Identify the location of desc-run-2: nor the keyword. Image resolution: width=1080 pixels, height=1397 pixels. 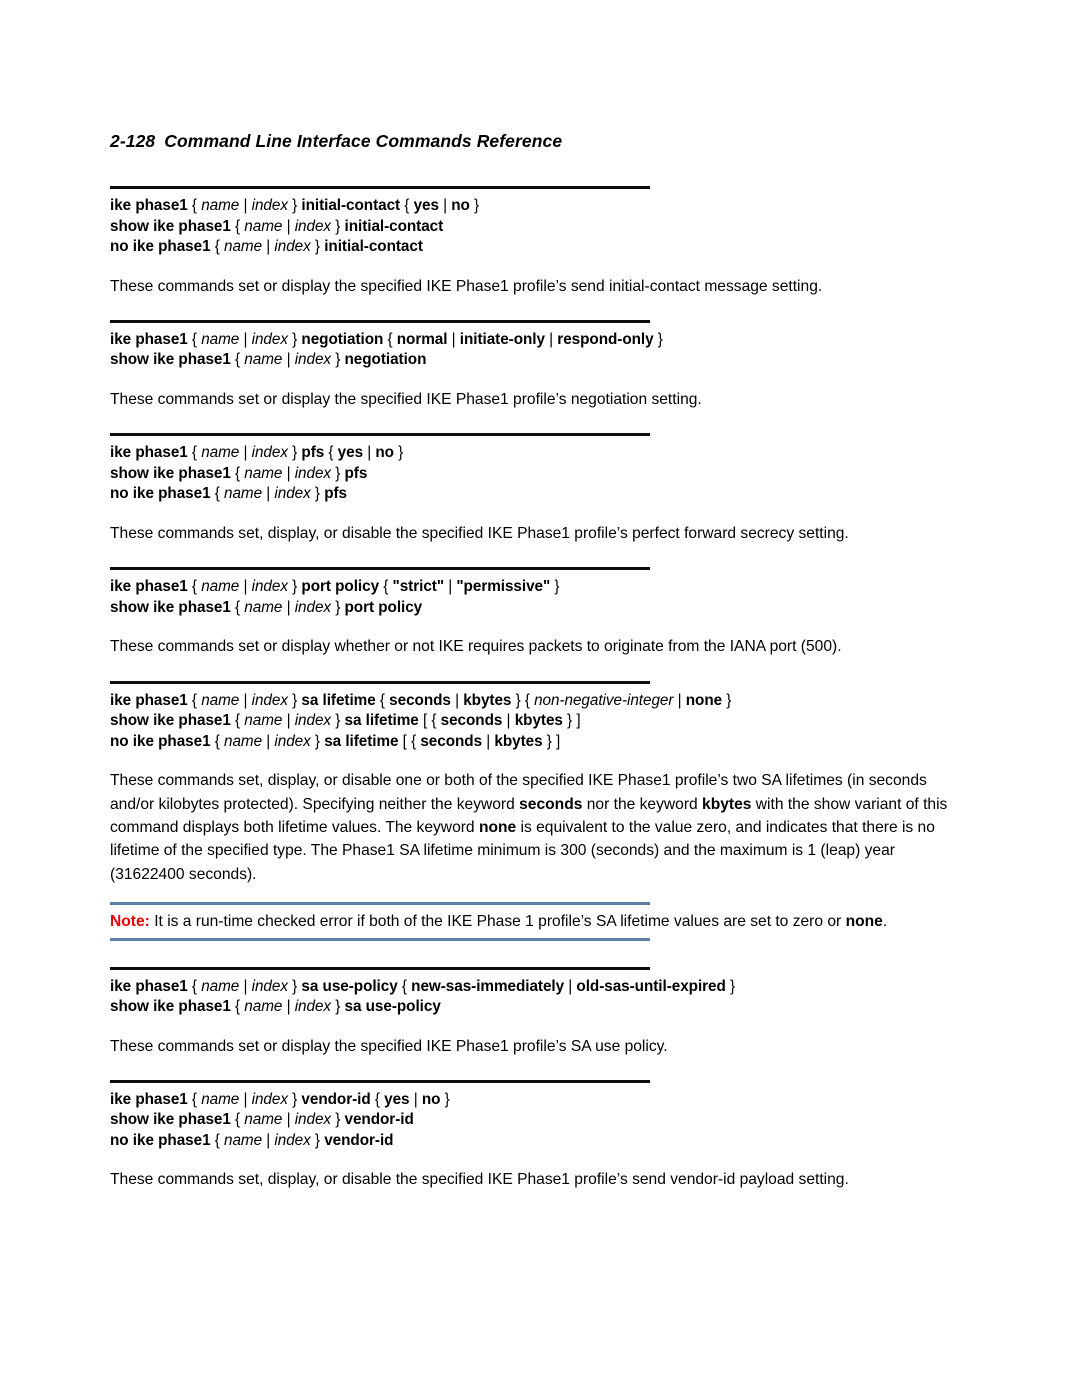
(642, 804).